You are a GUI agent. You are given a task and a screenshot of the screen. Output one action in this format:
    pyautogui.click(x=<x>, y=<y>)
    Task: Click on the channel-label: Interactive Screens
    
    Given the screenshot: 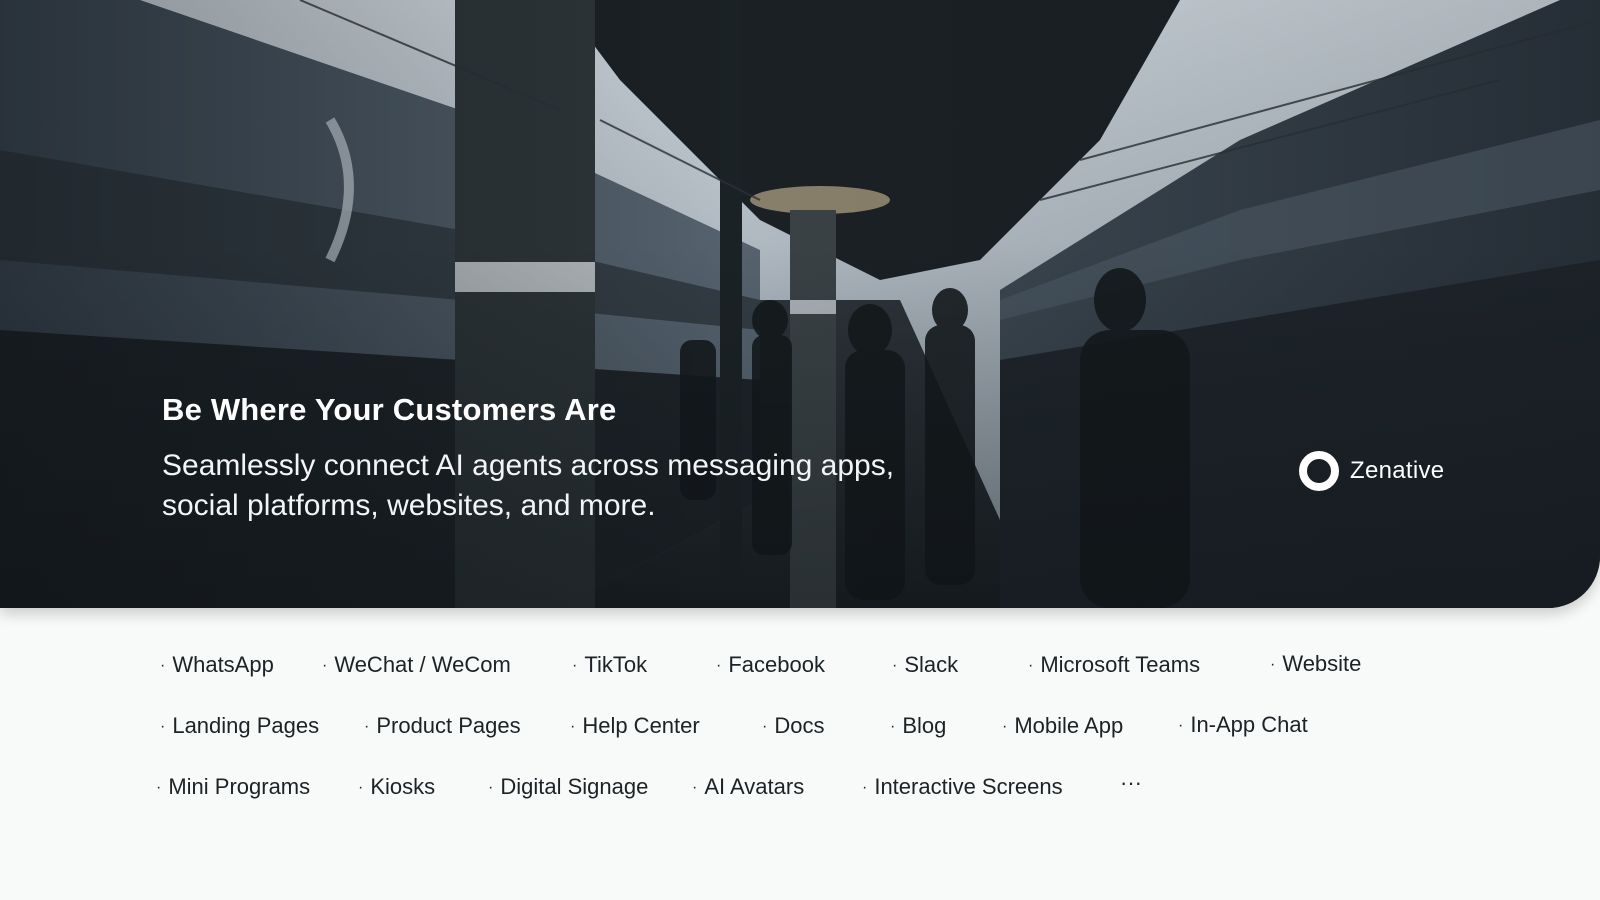 What is the action you would take?
    pyautogui.click(x=968, y=786)
    